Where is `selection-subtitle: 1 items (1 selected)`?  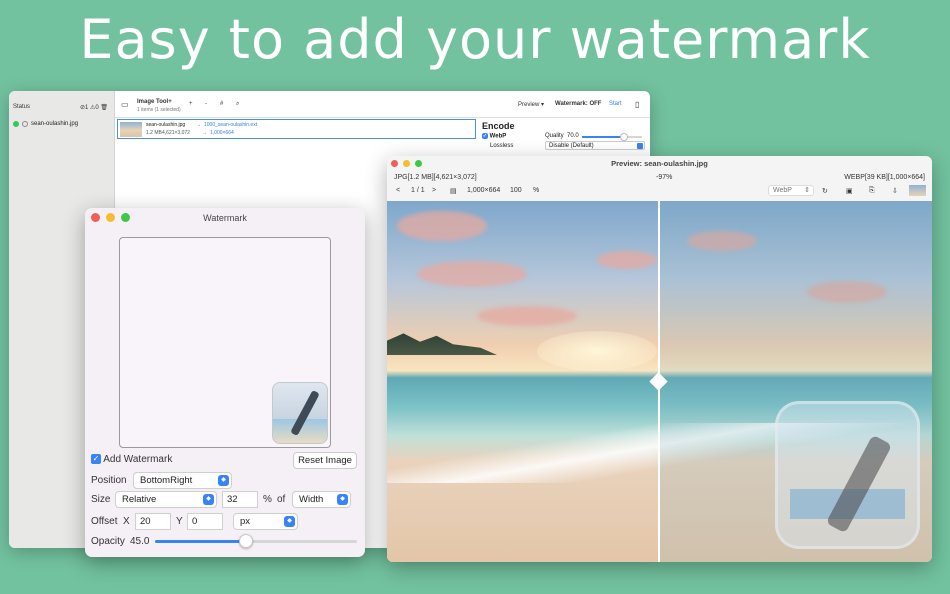
selection-subtitle: 1 items (1 selected) is located at coordinates (159, 110).